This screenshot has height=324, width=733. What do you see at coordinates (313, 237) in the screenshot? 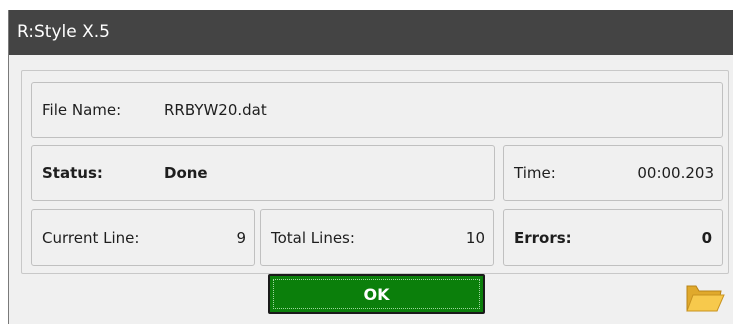
I see `total-lines-label: Total Lines:` at bounding box center [313, 237].